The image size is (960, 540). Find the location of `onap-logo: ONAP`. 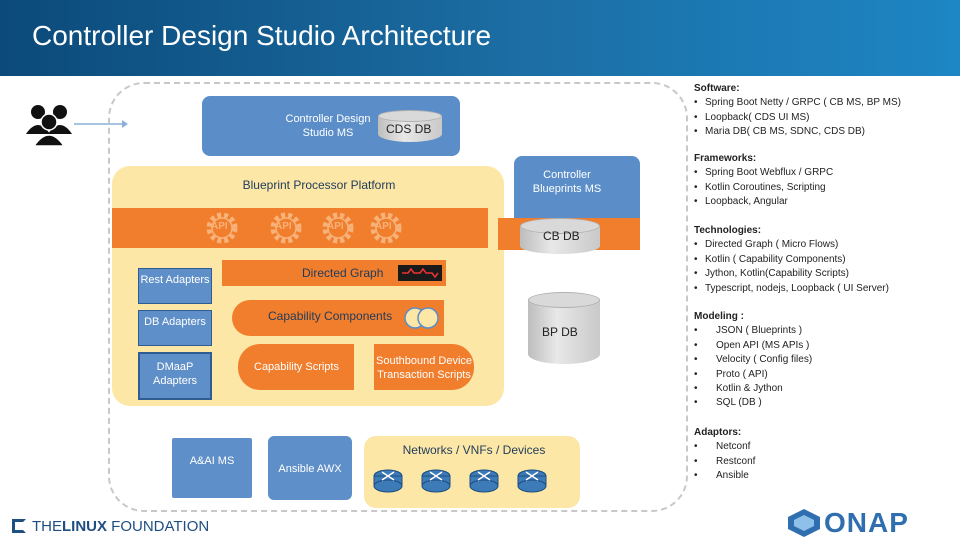

onap-logo: ONAP is located at coordinates (848, 522).